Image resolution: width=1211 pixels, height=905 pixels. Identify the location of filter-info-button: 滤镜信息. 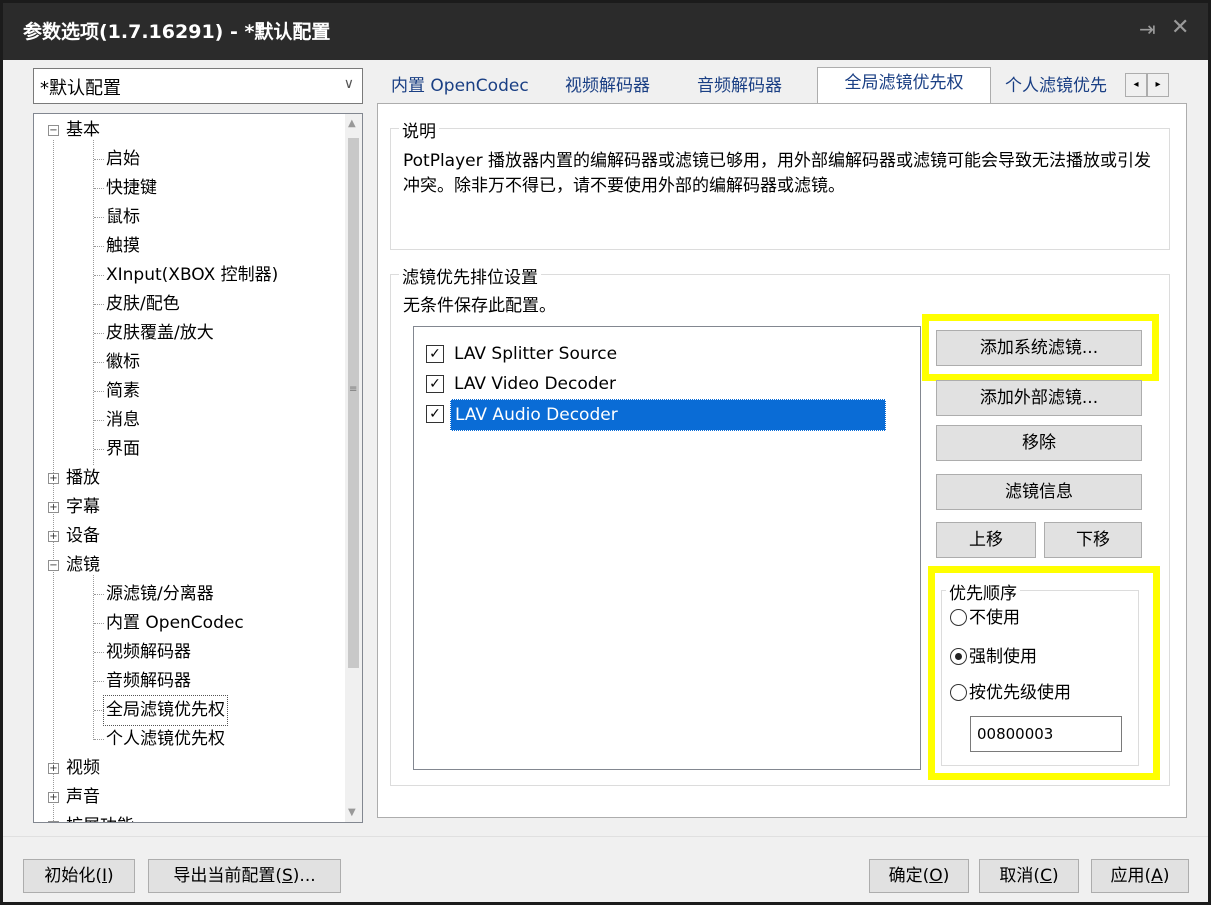
(1039, 492).